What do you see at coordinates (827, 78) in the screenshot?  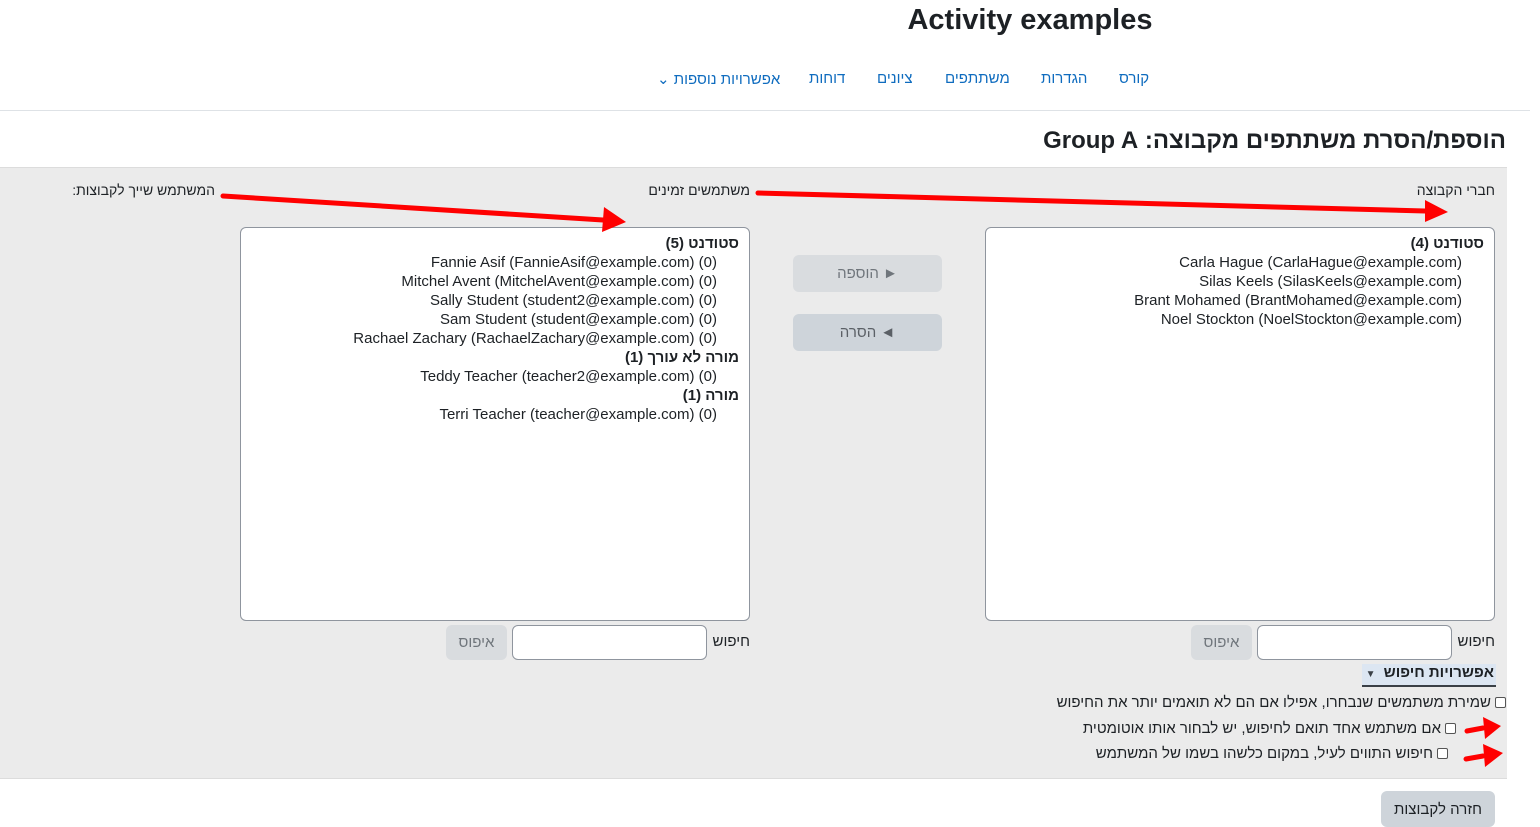 I see `nav-reports: דוחות` at bounding box center [827, 78].